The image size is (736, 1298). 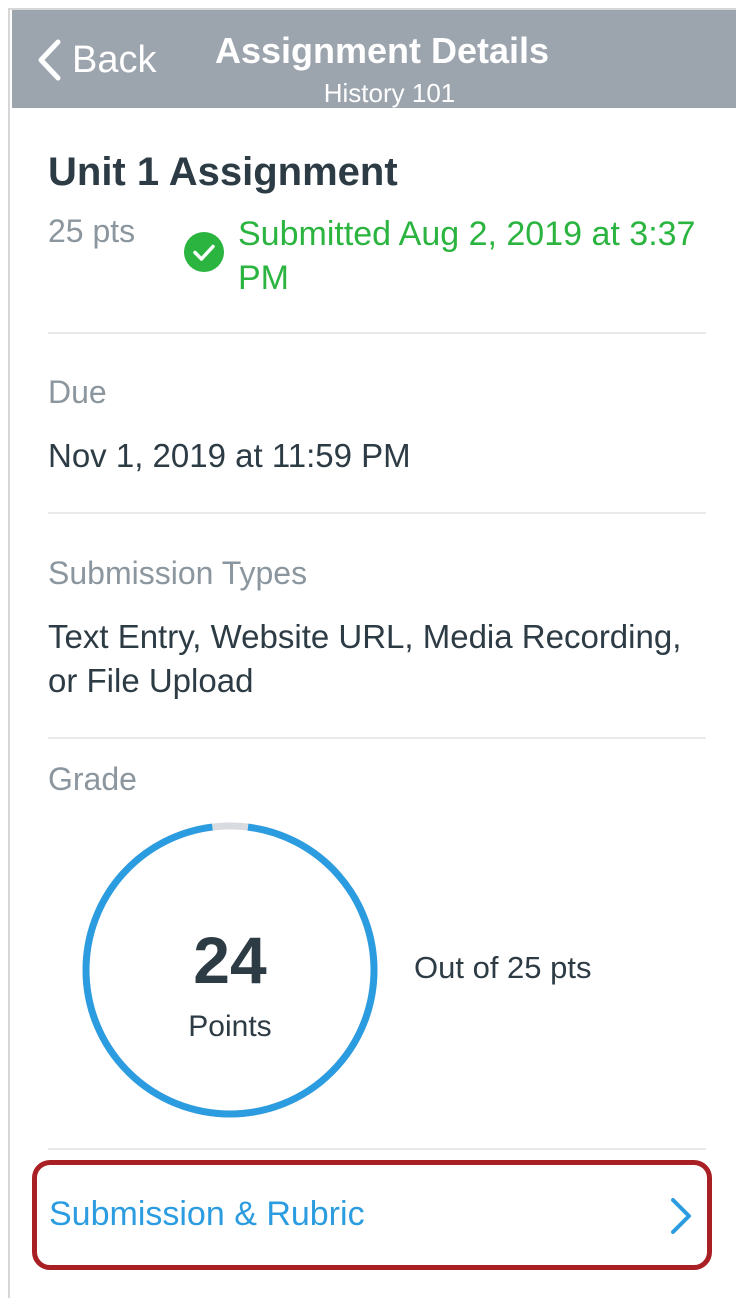 I want to click on back-label: Back, so click(x=114, y=59).